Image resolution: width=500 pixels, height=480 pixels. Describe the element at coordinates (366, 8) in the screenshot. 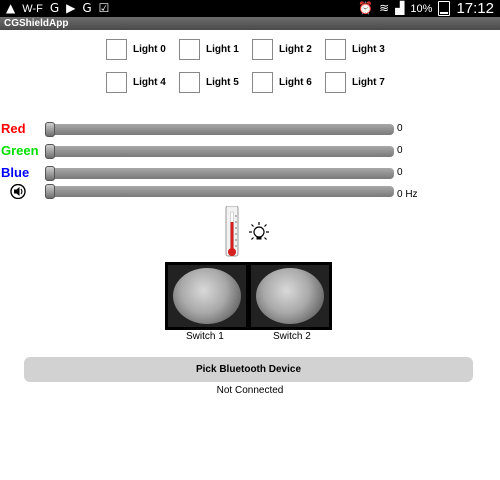

I see `alarm-icon: ⏰` at that location.